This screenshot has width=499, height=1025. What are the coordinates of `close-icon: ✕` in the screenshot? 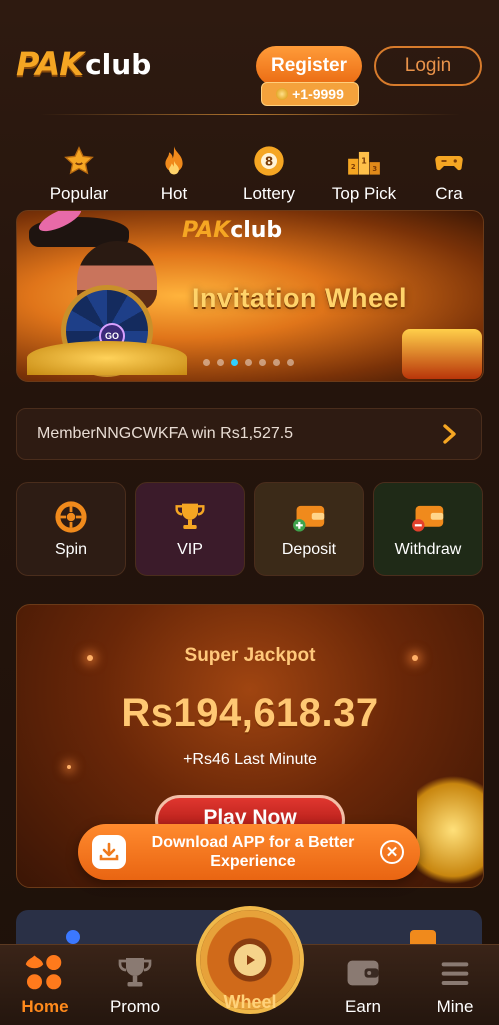 It's located at (392, 852).